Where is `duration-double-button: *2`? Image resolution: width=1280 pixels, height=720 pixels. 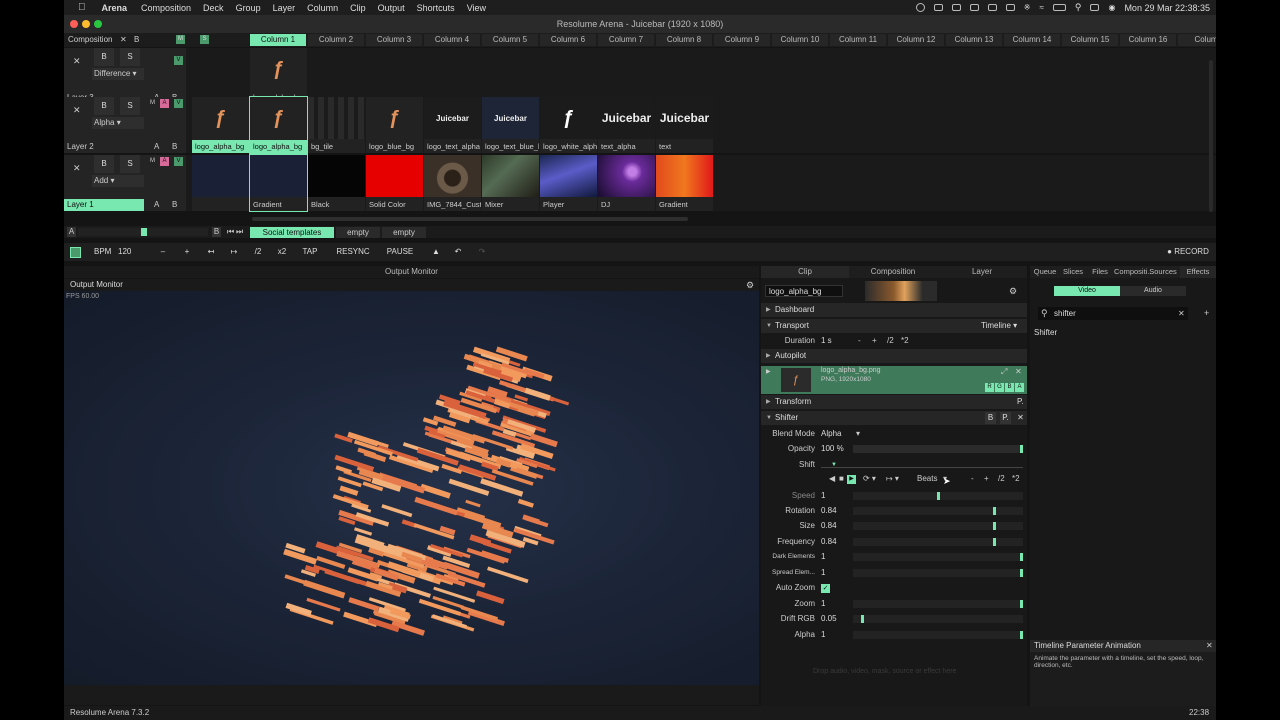
duration-double-button: *2 is located at coordinates (905, 341).